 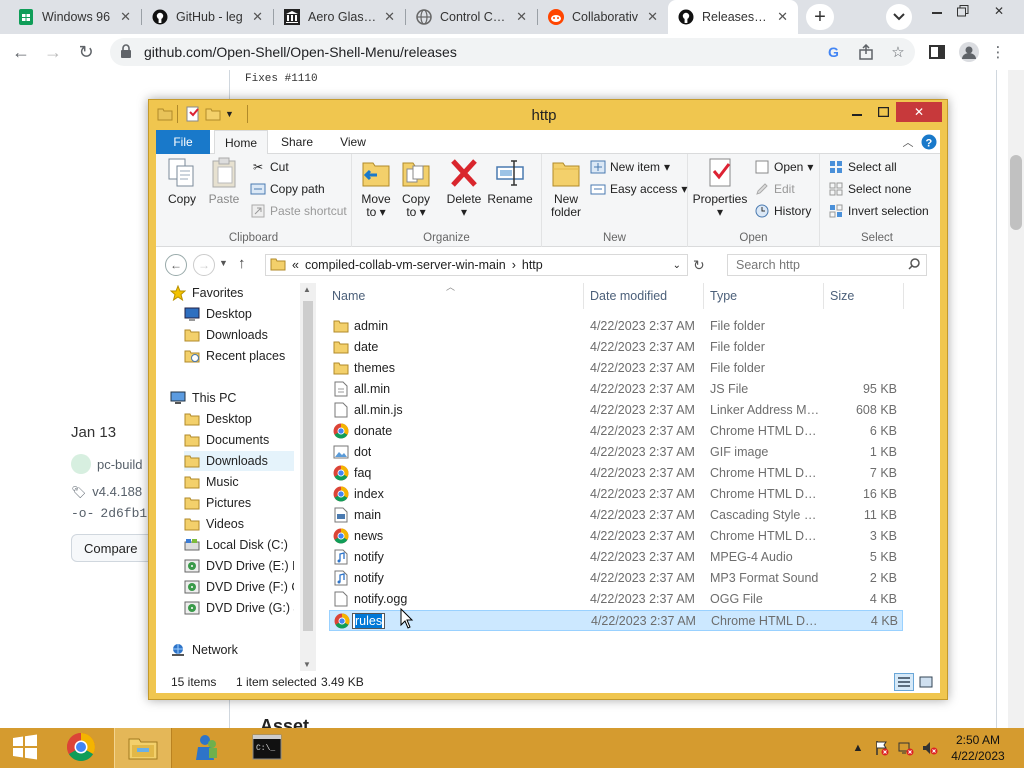 I want to click on delete-button: Delete ▾, so click(x=464, y=187).